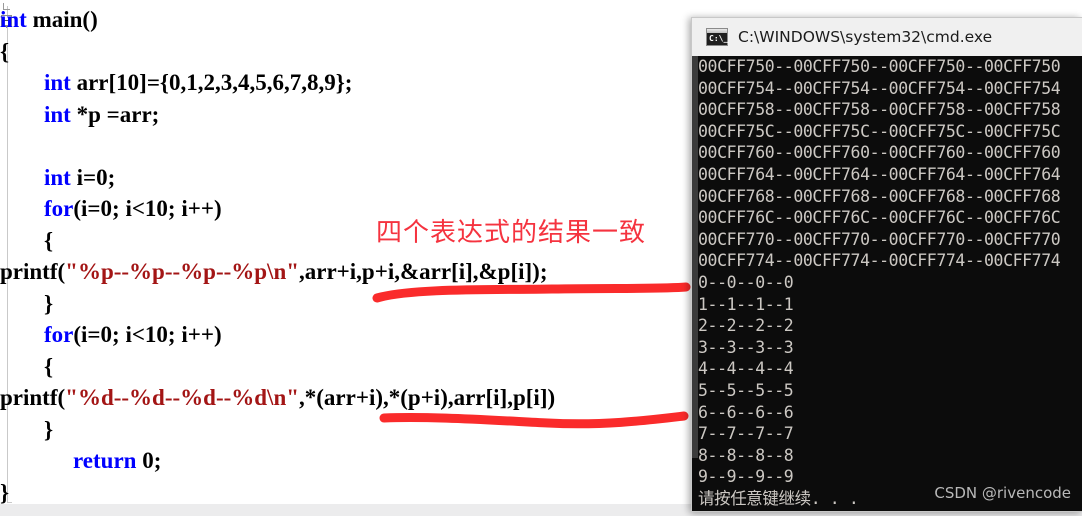 This screenshot has height=516, width=1082. What do you see at coordinates (149, 460) in the screenshot?
I see `code-text: 0;` at bounding box center [149, 460].